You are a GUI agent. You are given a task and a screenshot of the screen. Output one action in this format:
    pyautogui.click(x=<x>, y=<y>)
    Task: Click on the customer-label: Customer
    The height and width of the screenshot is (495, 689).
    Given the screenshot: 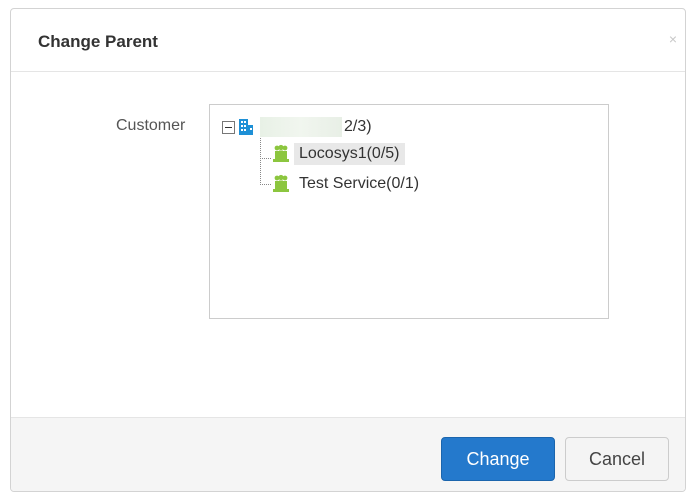 What is the action you would take?
    pyautogui.click(x=151, y=125)
    